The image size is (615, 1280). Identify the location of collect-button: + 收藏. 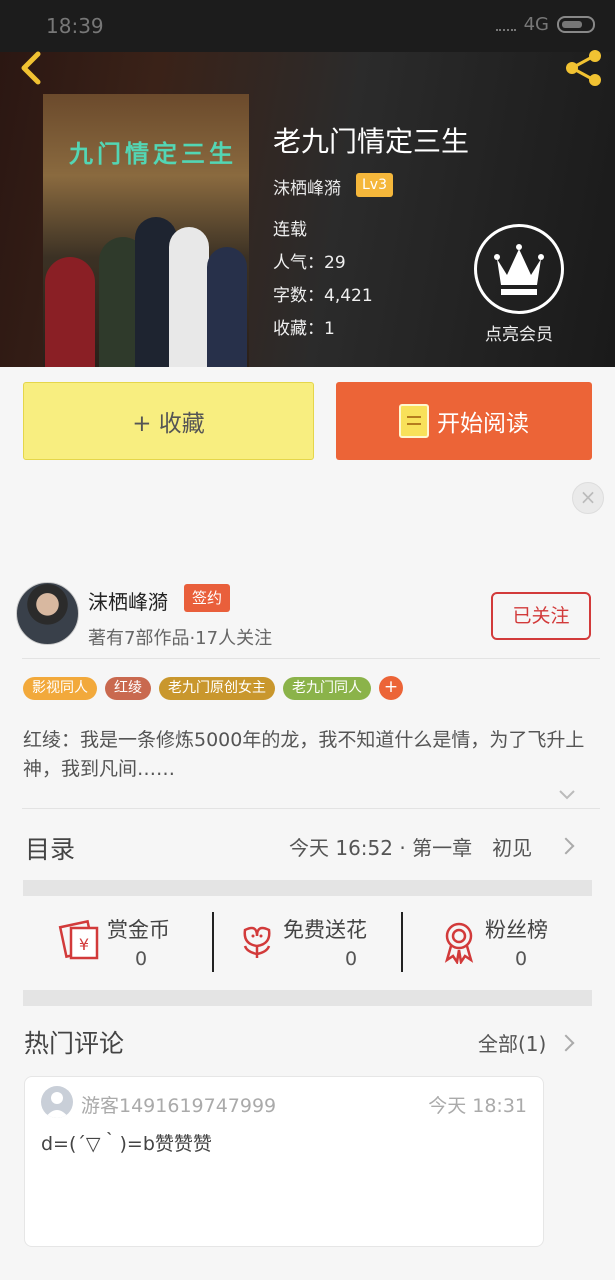
(168, 421).